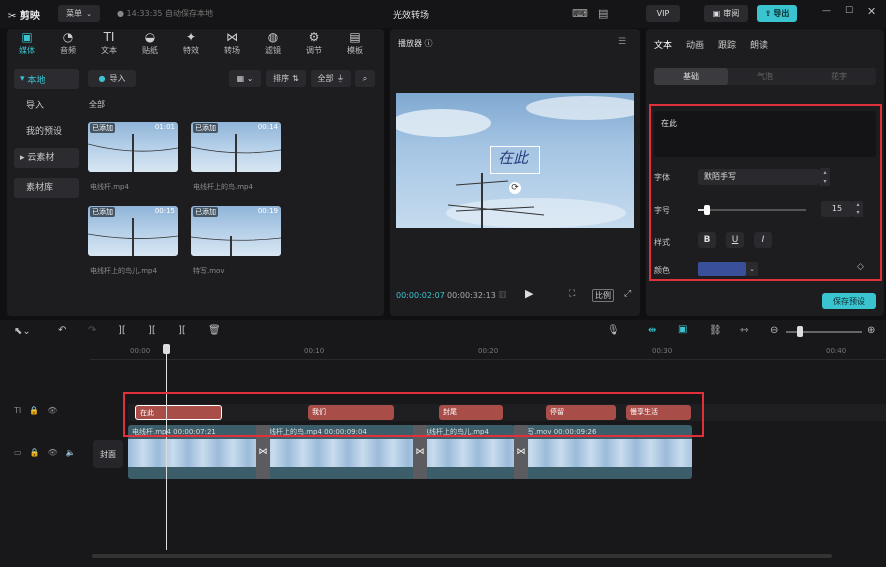  What do you see at coordinates (152, 331) in the screenshot?
I see `split-left-icon: ][` at bounding box center [152, 331].